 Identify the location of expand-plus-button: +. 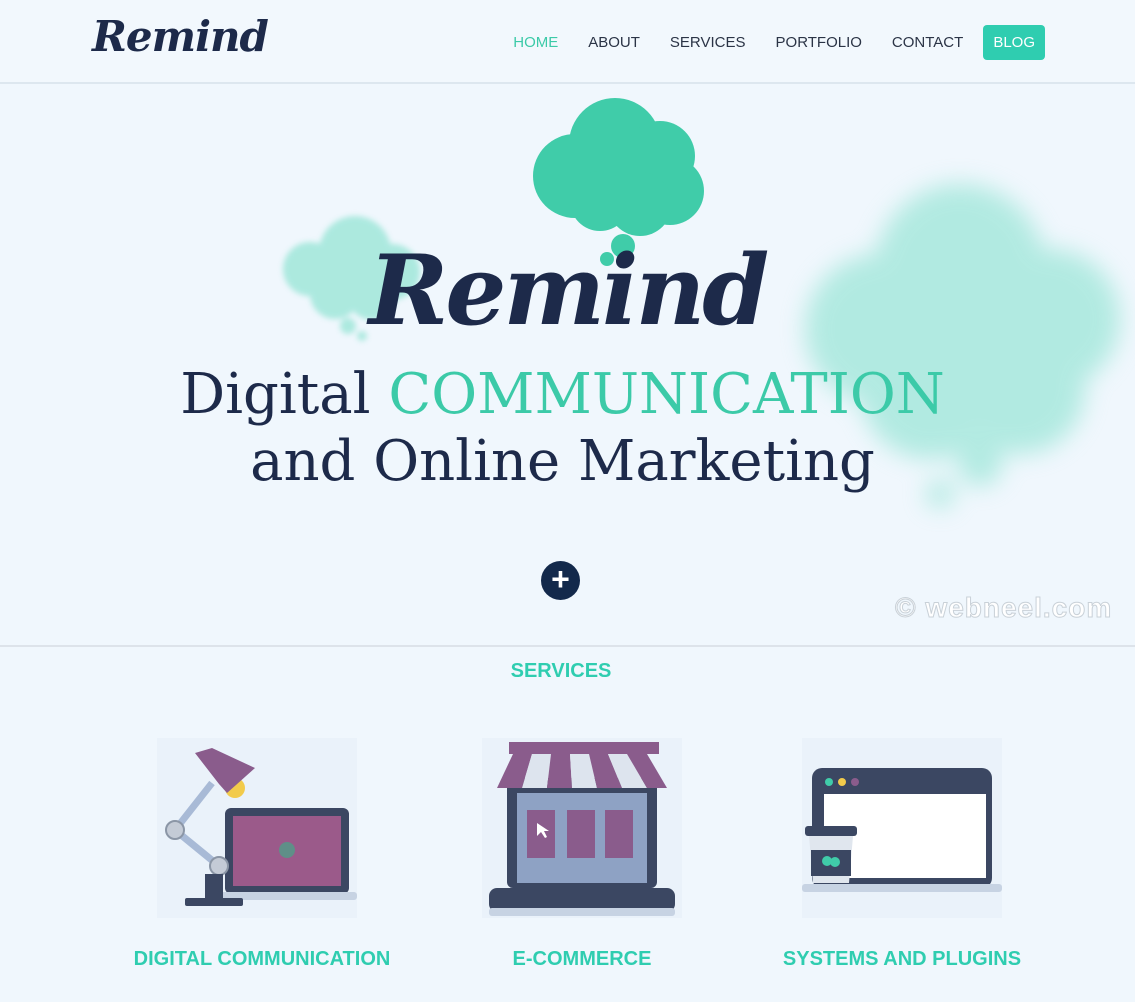
(560, 580).